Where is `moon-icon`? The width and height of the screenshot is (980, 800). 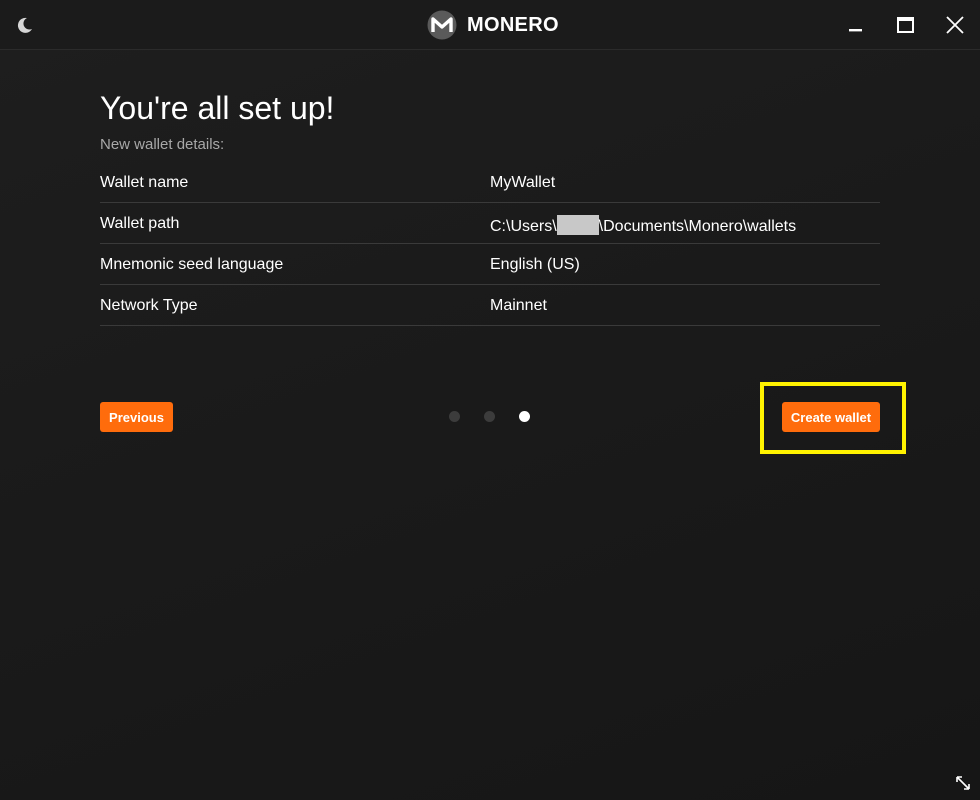
moon-icon is located at coordinates (25, 25).